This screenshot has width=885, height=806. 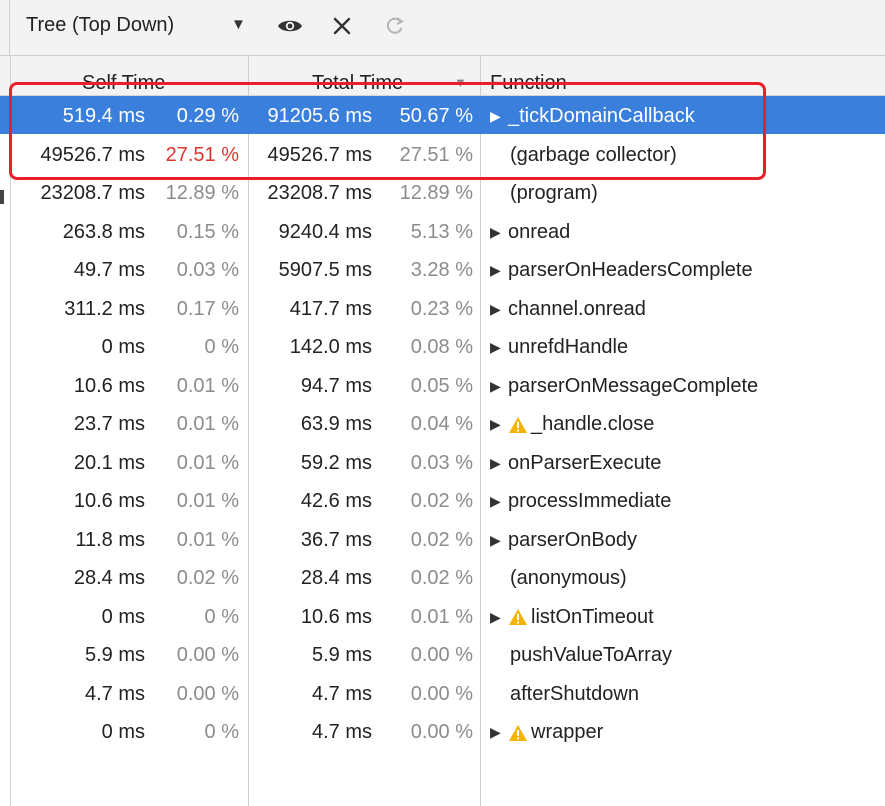 I want to click on self-time-value: 11.8 ms, so click(x=110, y=539).